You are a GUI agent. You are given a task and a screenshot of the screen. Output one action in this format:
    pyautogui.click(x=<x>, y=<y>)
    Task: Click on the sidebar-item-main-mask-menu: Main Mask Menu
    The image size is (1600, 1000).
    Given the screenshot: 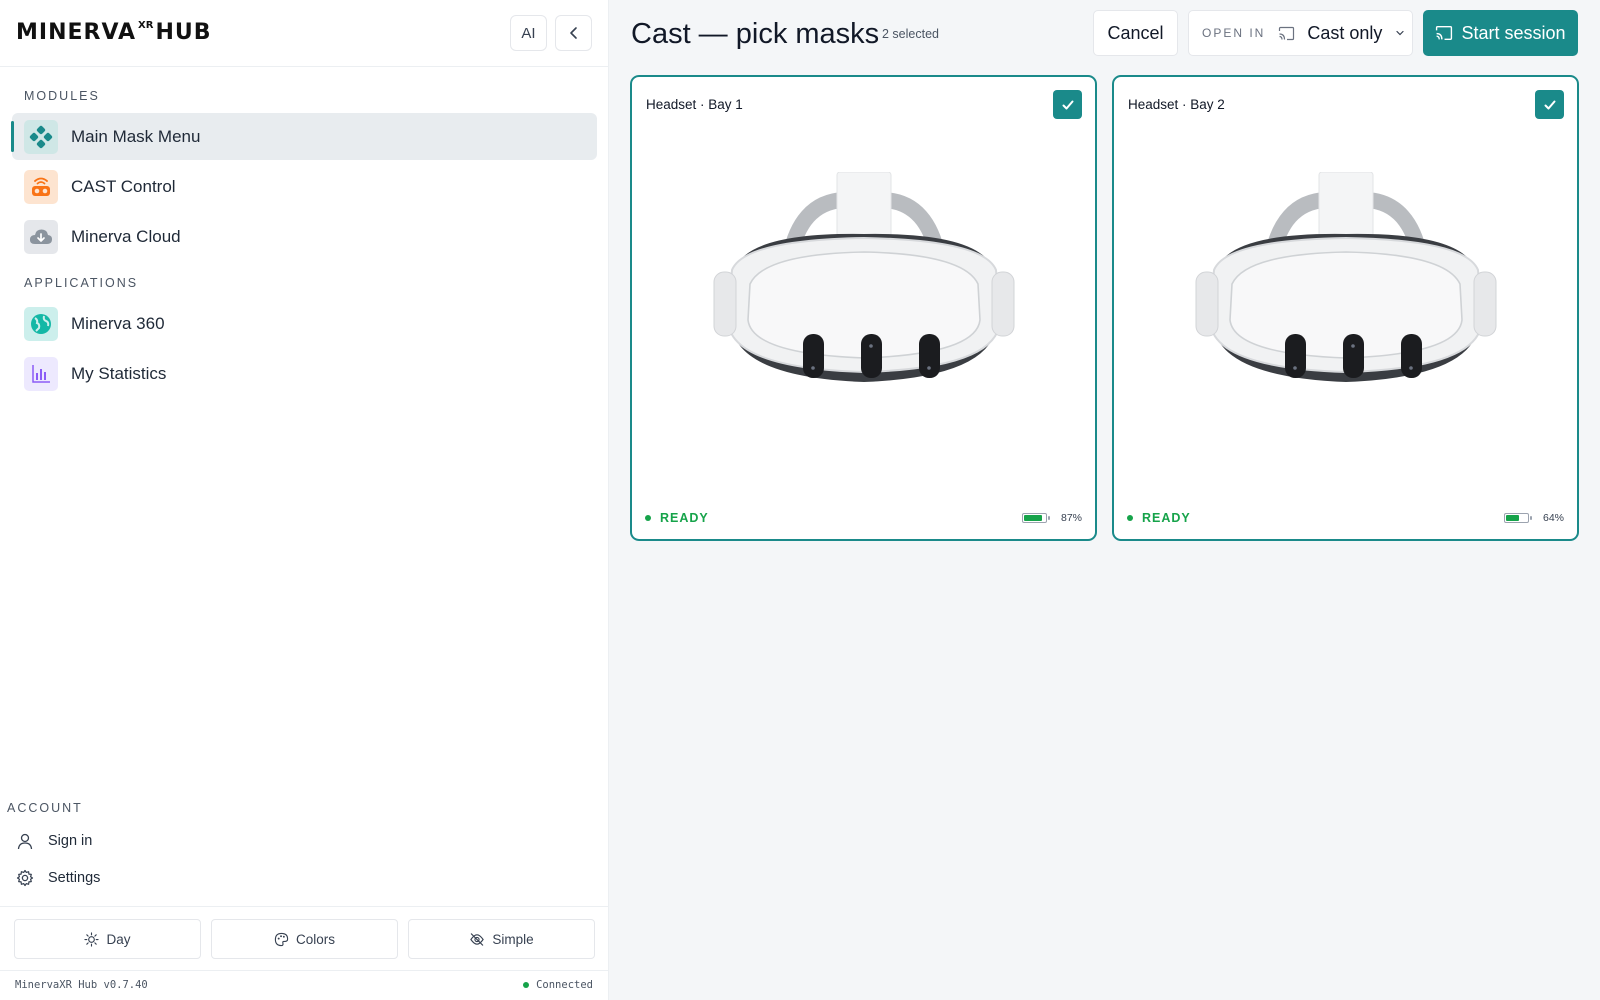 What is the action you would take?
    pyautogui.click(x=304, y=136)
    